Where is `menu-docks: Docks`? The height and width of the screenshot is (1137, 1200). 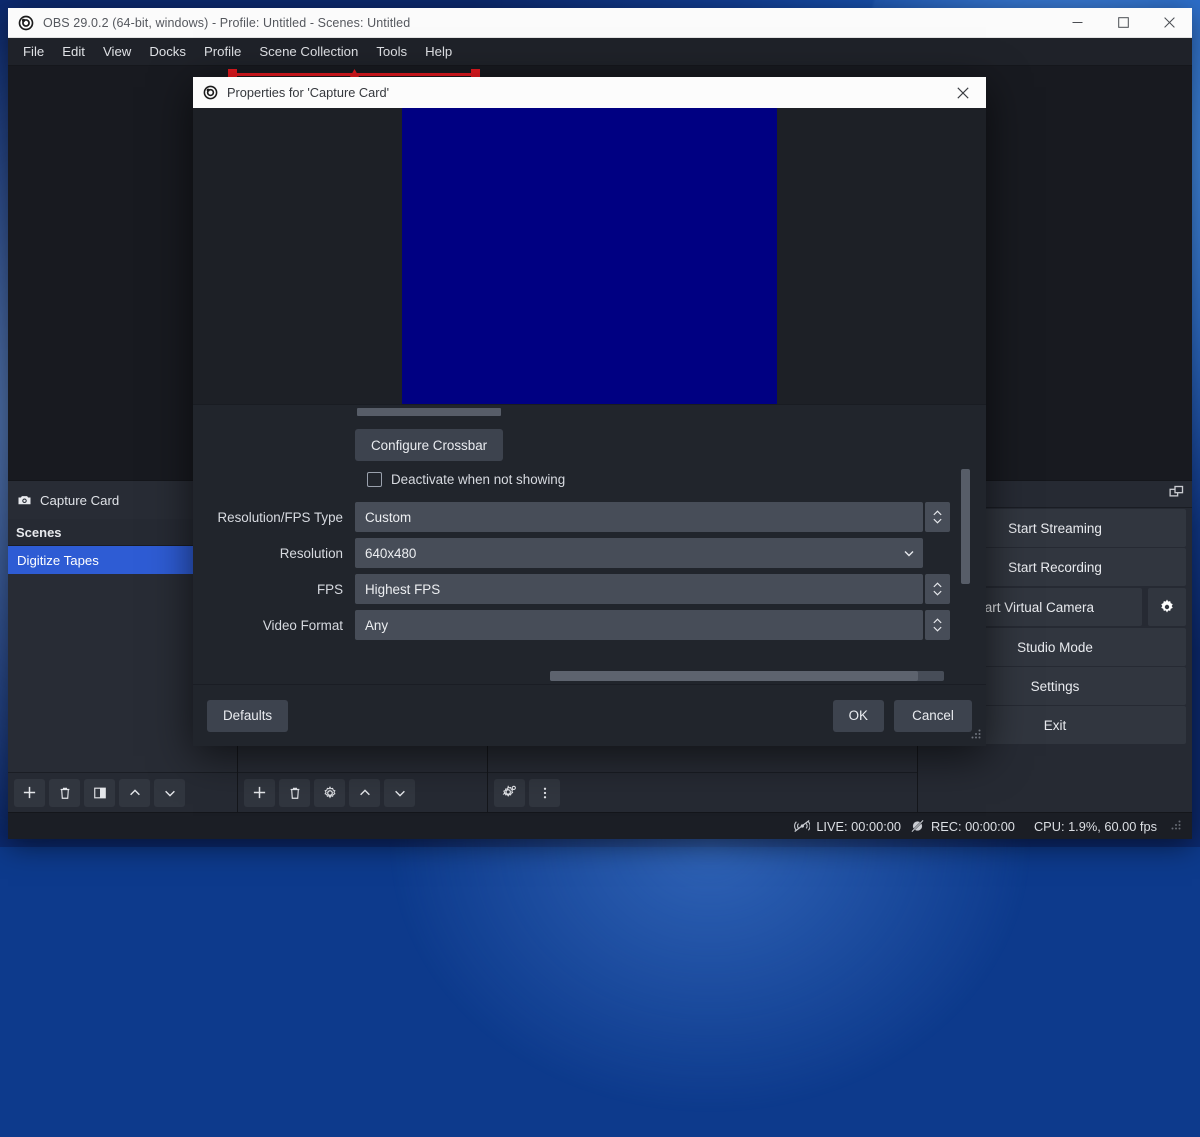 menu-docks: Docks is located at coordinates (167, 51).